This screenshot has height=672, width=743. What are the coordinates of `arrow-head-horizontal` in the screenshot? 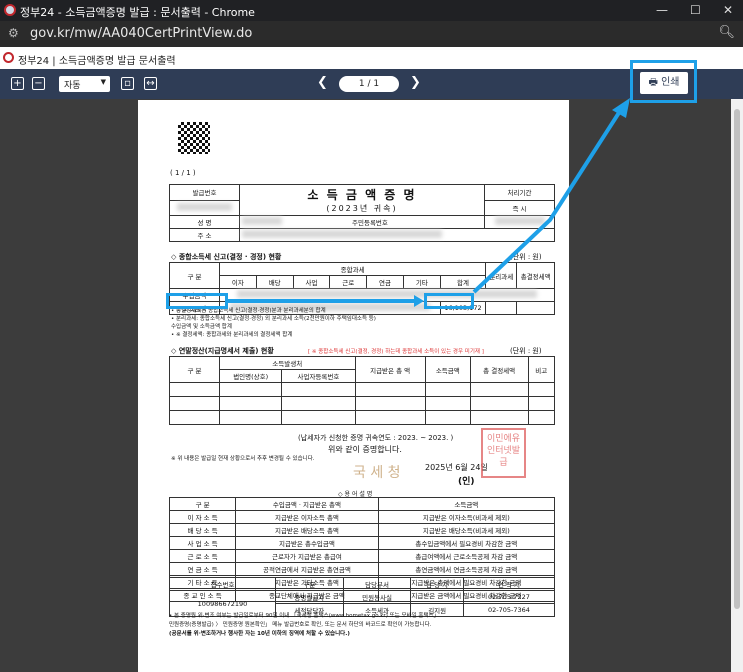 It's located at (419, 301).